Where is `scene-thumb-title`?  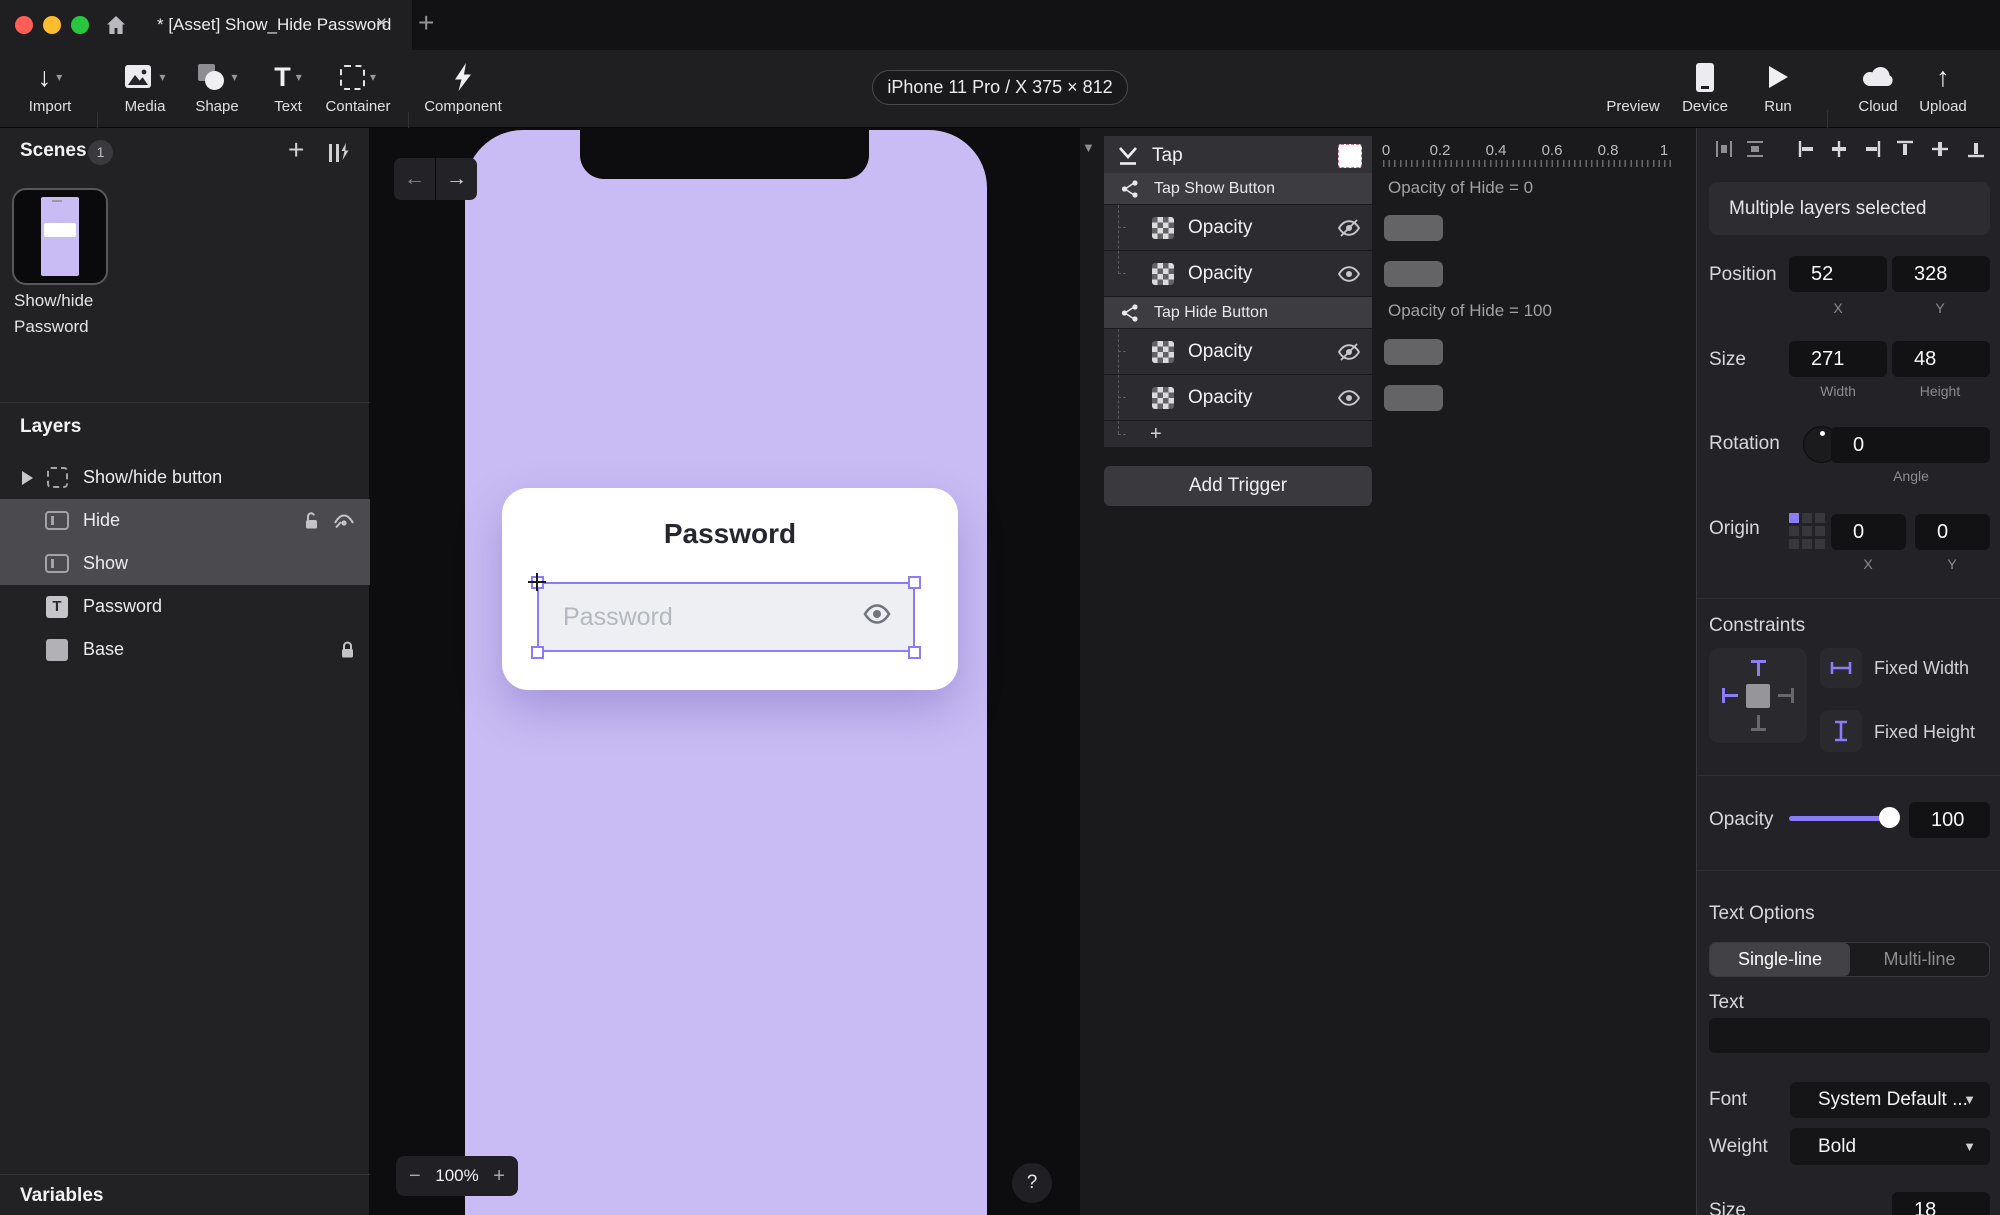 scene-thumb-title is located at coordinates (57, 201).